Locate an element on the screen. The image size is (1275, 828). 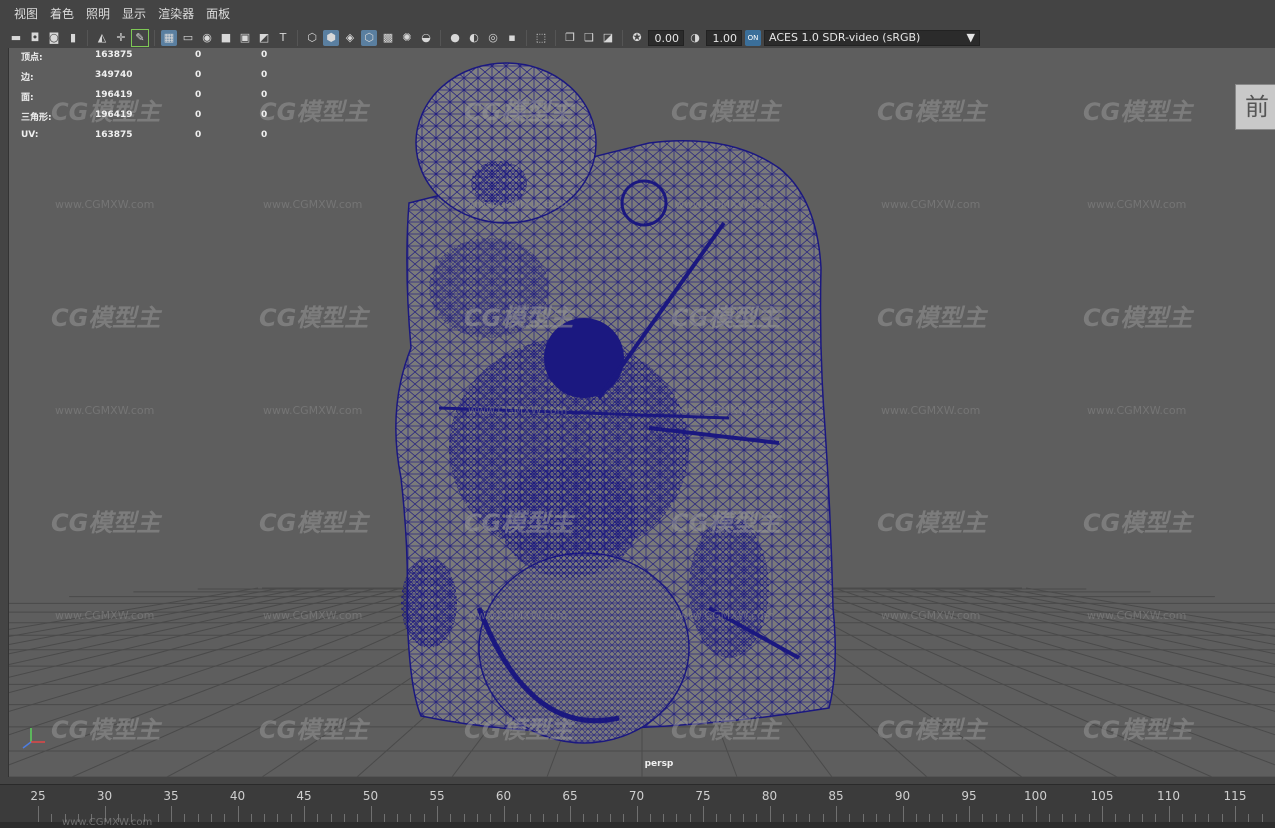
hud-value: 163875 is located at coordinates (114, 55).